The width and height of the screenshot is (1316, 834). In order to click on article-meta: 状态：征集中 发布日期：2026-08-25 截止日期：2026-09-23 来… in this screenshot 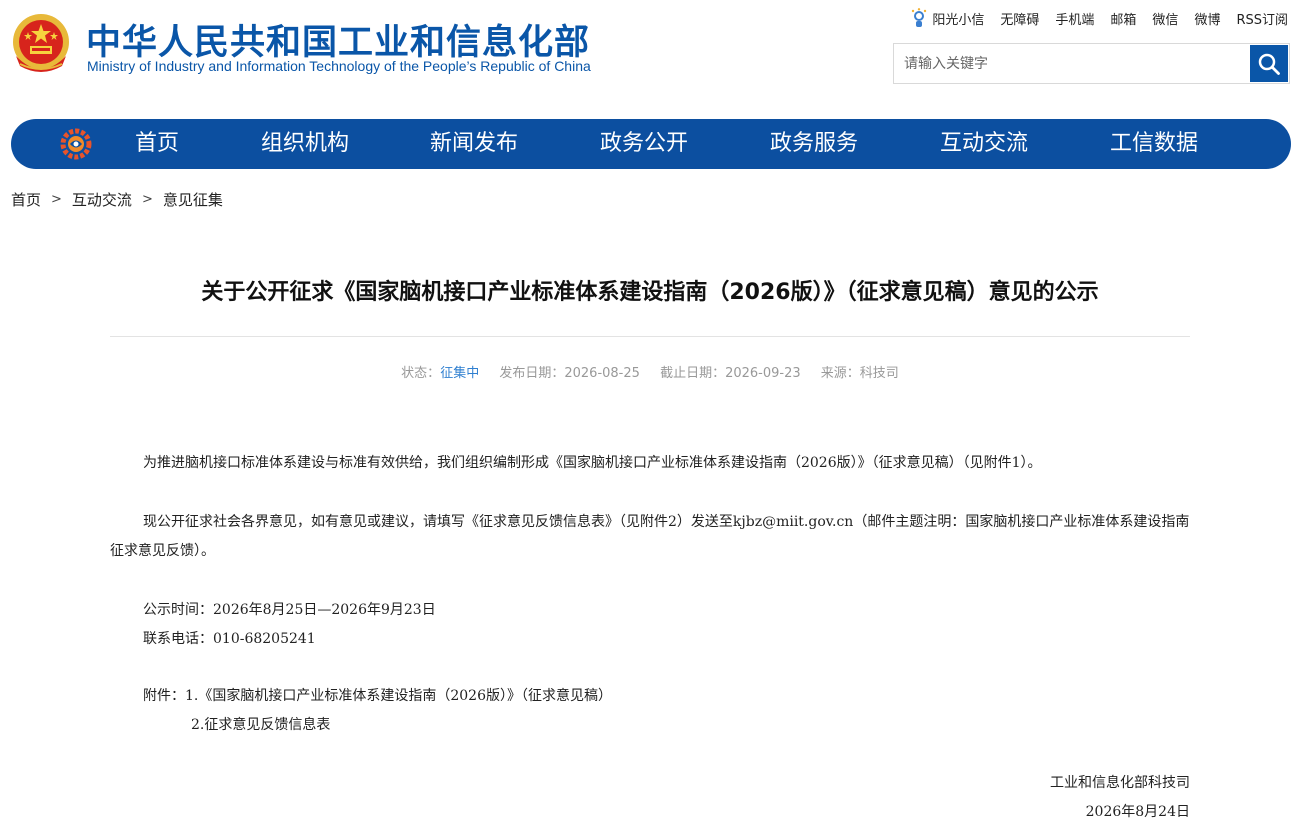, I will do `click(650, 371)`.